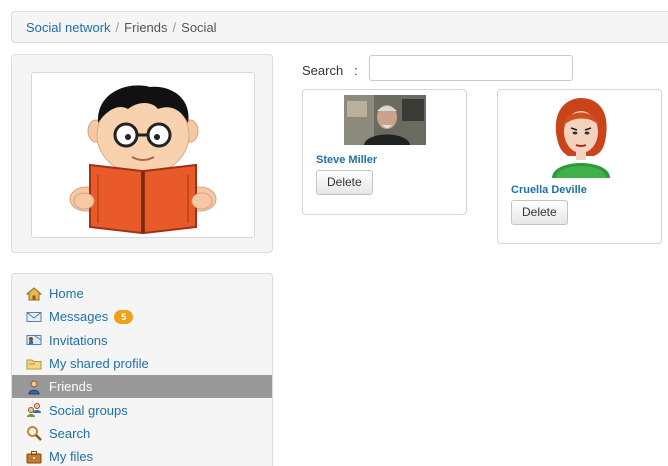 The height and width of the screenshot is (466, 668). What do you see at coordinates (384, 152) in the screenshot?
I see `friend-card-steve-miller: Steve Miller Delete` at bounding box center [384, 152].